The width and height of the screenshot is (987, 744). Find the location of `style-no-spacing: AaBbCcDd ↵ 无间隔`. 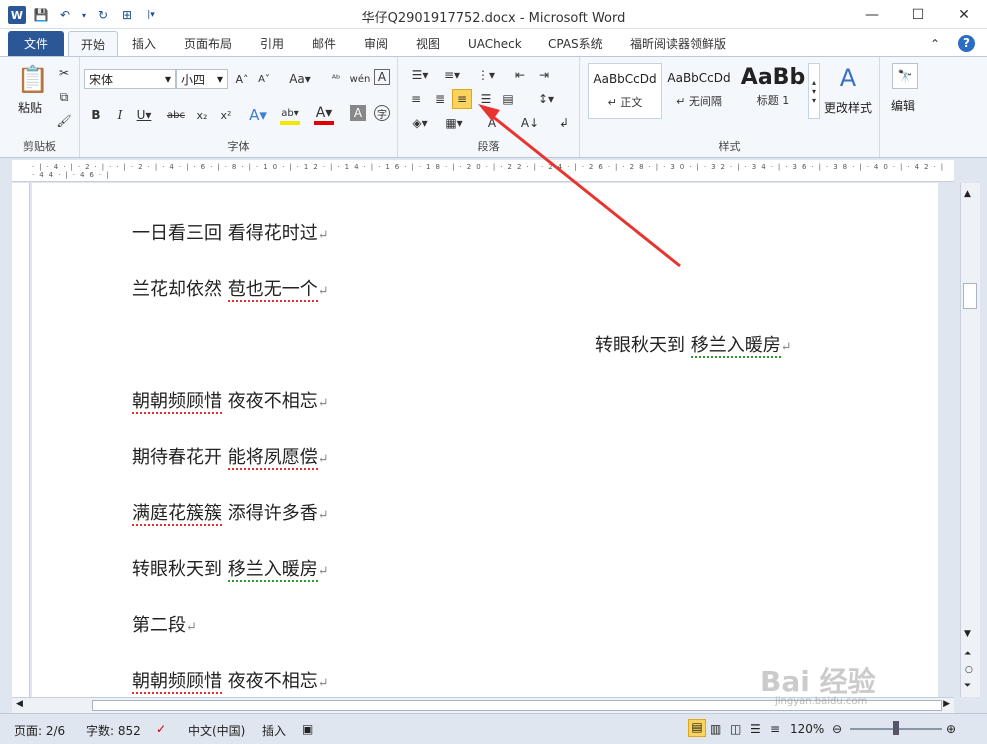

style-no-spacing: AaBbCcDd ↵ 无间隔 is located at coordinates (699, 91).